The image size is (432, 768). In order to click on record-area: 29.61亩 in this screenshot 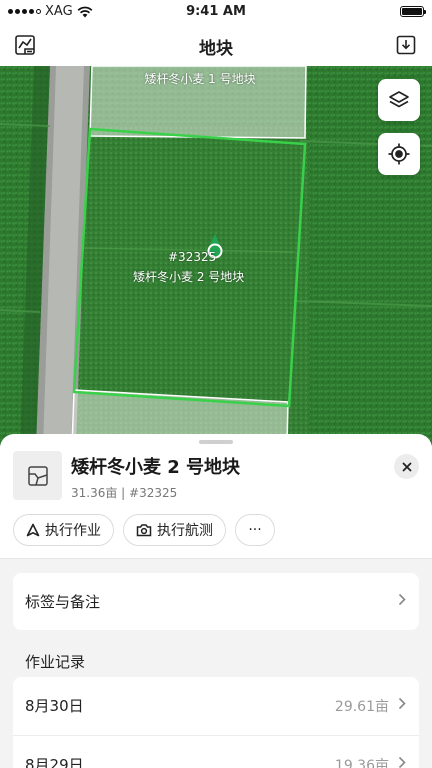, I will do `click(361, 707)`.